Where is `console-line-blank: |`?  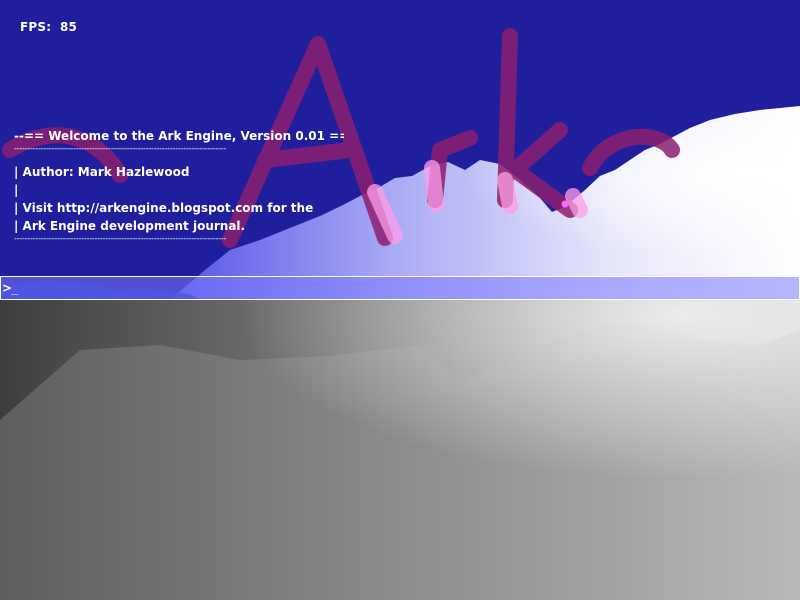 console-line-blank: | is located at coordinates (16, 190).